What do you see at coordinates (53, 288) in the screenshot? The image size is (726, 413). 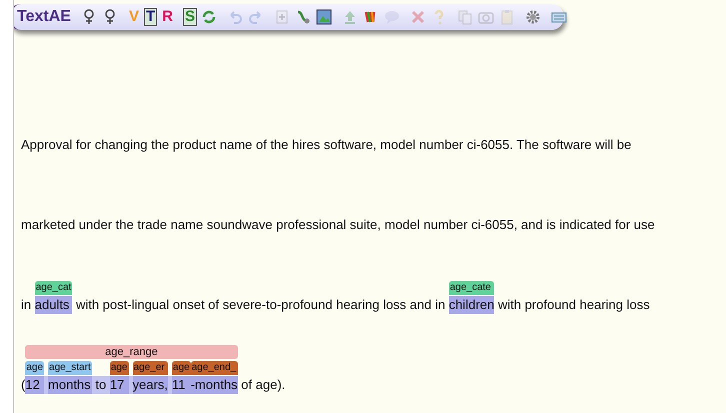 I see `entity-label: age_cat` at bounding box center [53, 288].